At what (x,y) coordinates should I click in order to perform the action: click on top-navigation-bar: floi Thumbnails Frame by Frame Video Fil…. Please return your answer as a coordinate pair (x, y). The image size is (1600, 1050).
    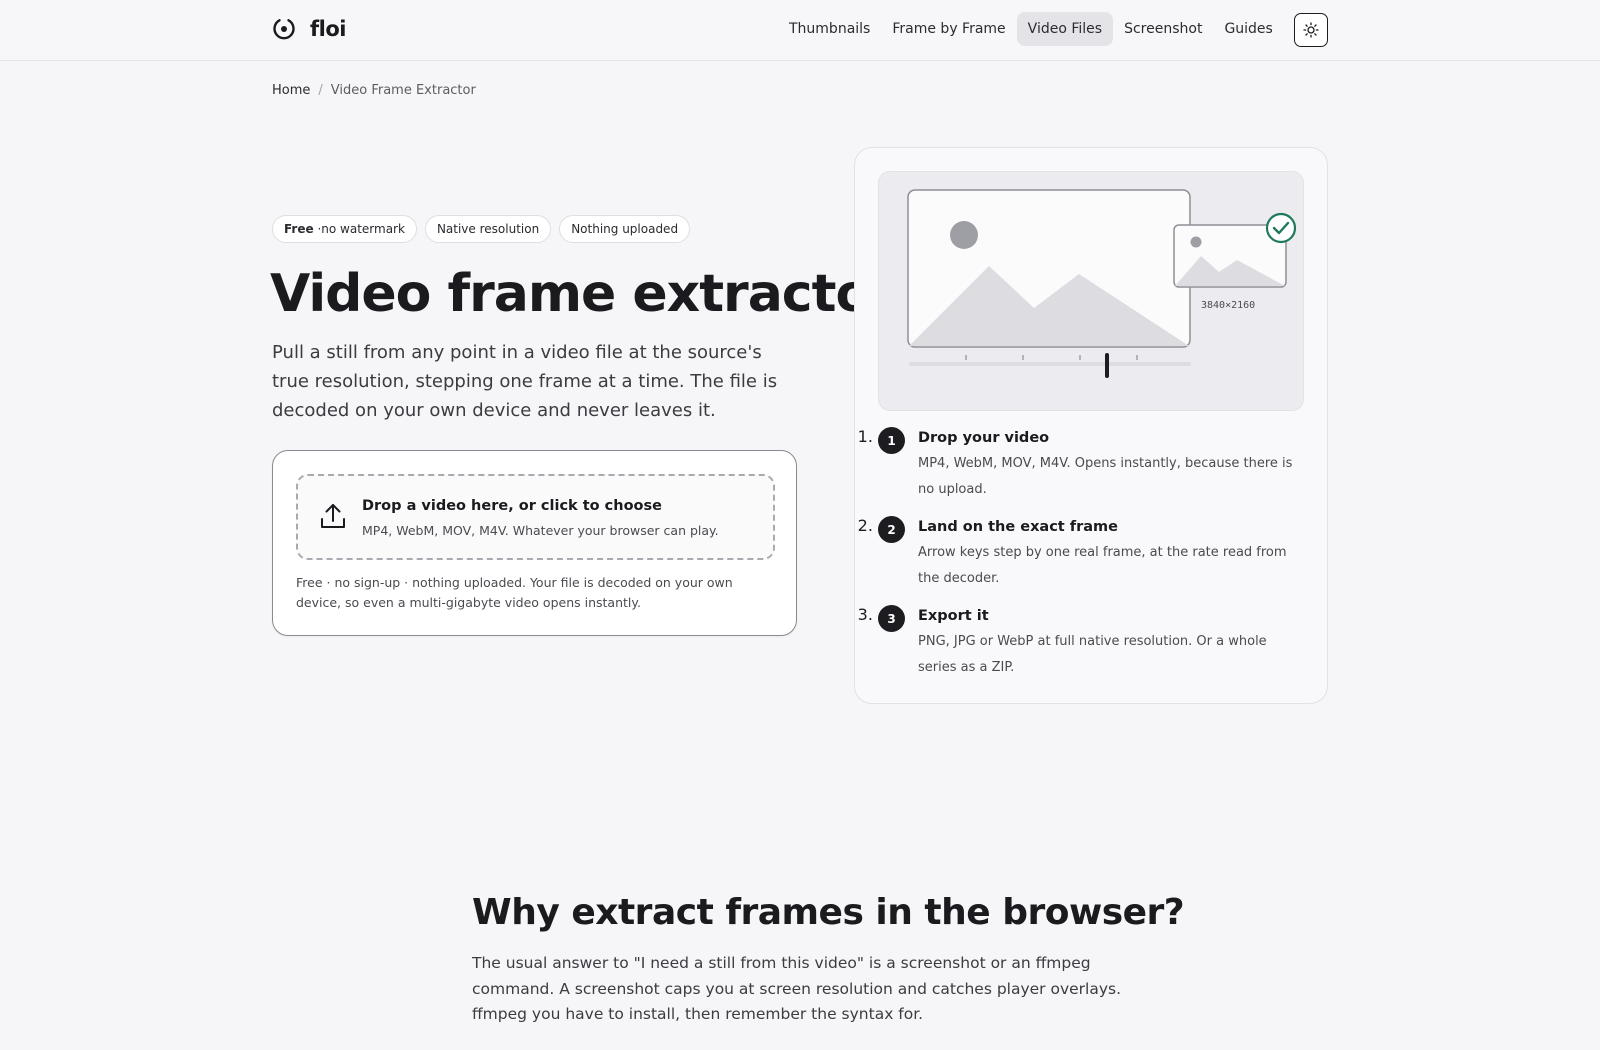
    Looking at the image, I should click on (800, 30).